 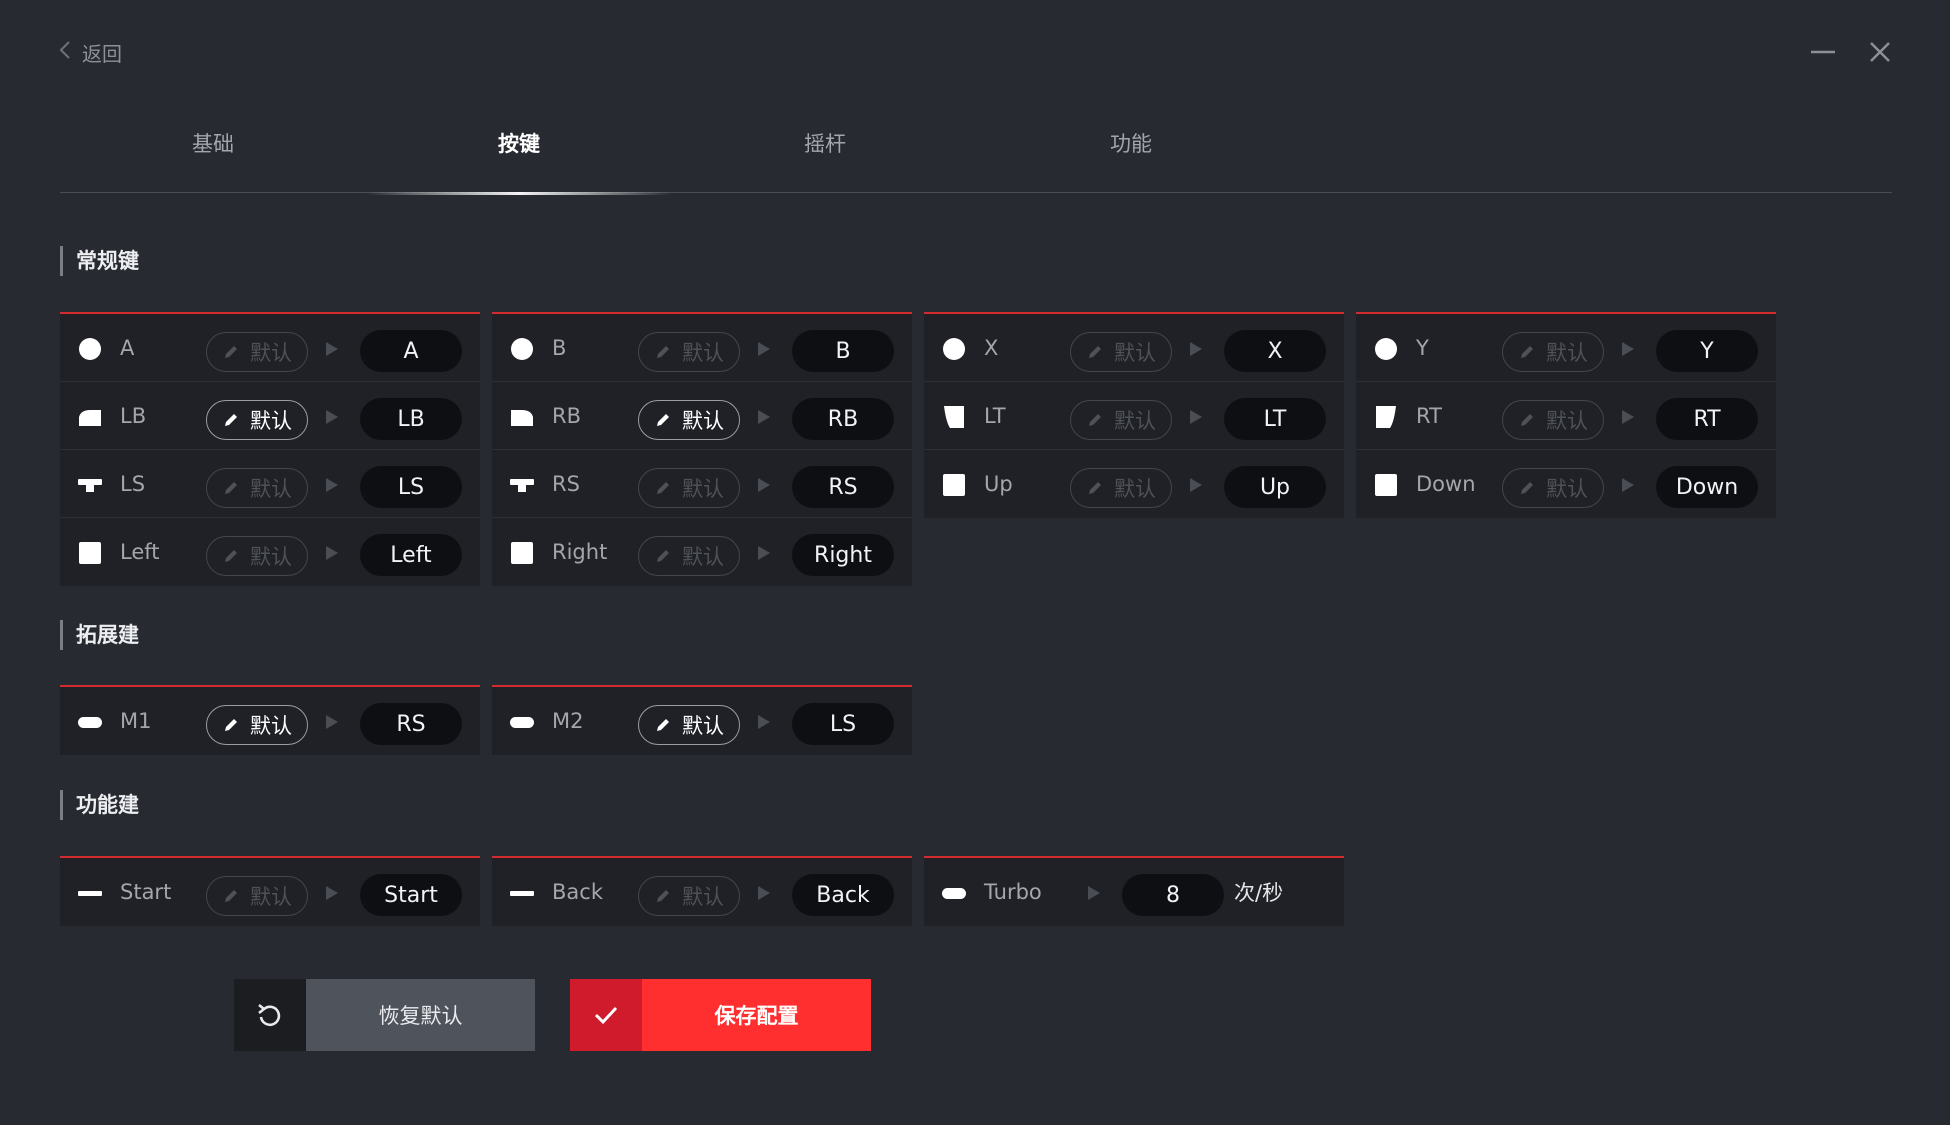 What do you see at coordinates (756, 1015) in the screenshot?
I see `save-config-label: 保存配置` at bounding box center [756, 1015].